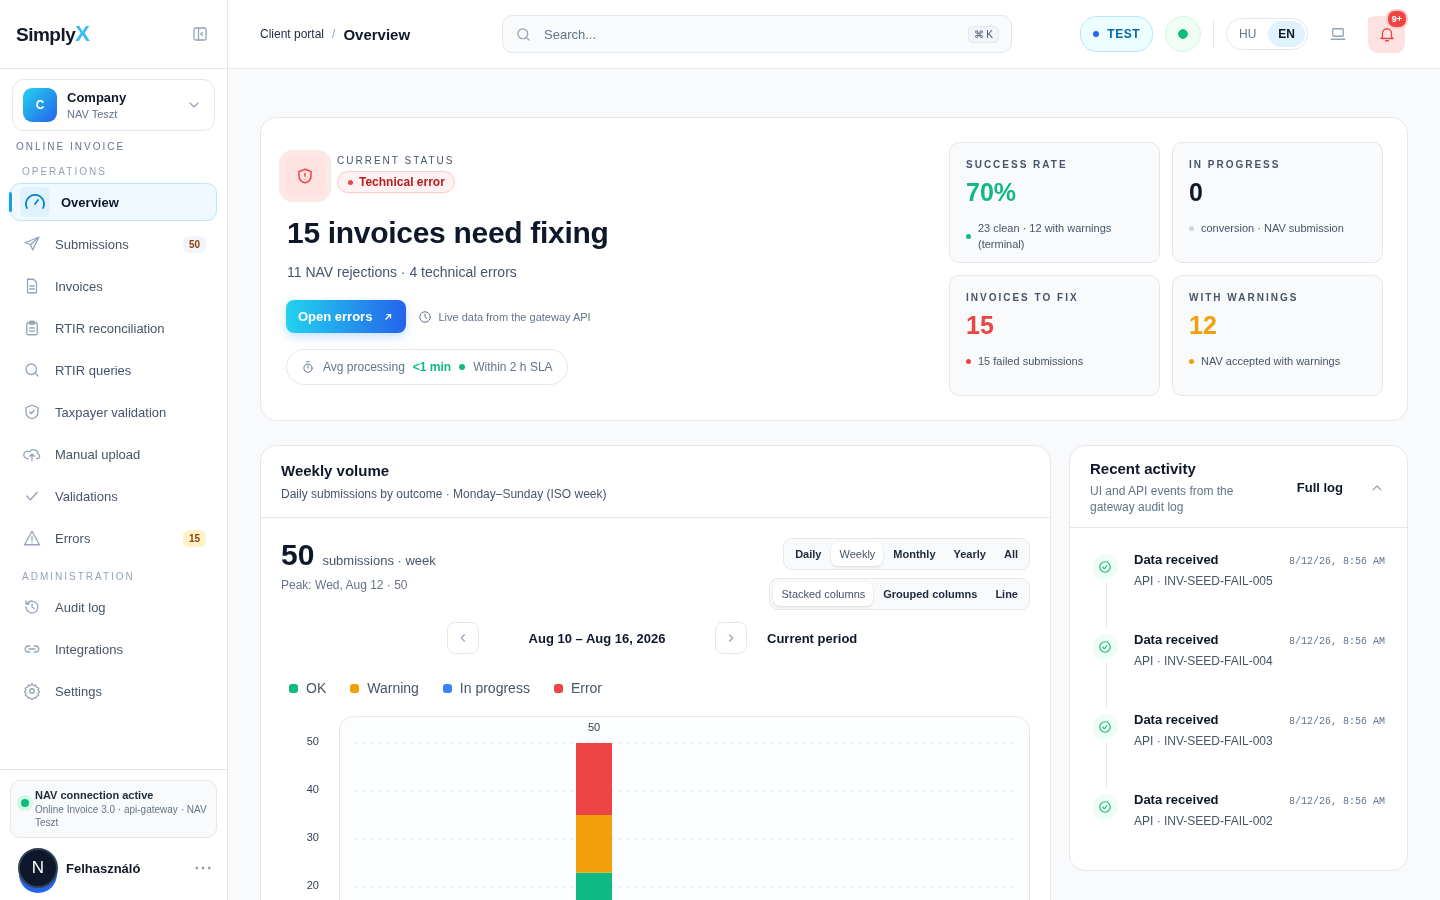 The width and height of the screenshot is (1440, 900). Describe the element at coordinates (93, 114) in the screenshot. I see `company-subtitle: NAV Teszt` at that location.